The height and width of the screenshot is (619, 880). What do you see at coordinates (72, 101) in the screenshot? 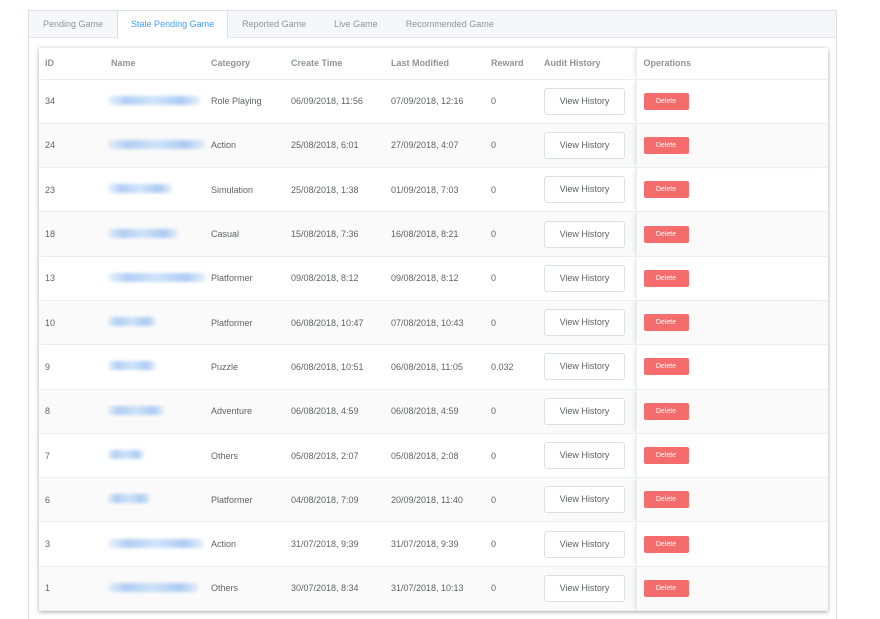
I see `cell-id: 34` at bounding box center [72, 101].